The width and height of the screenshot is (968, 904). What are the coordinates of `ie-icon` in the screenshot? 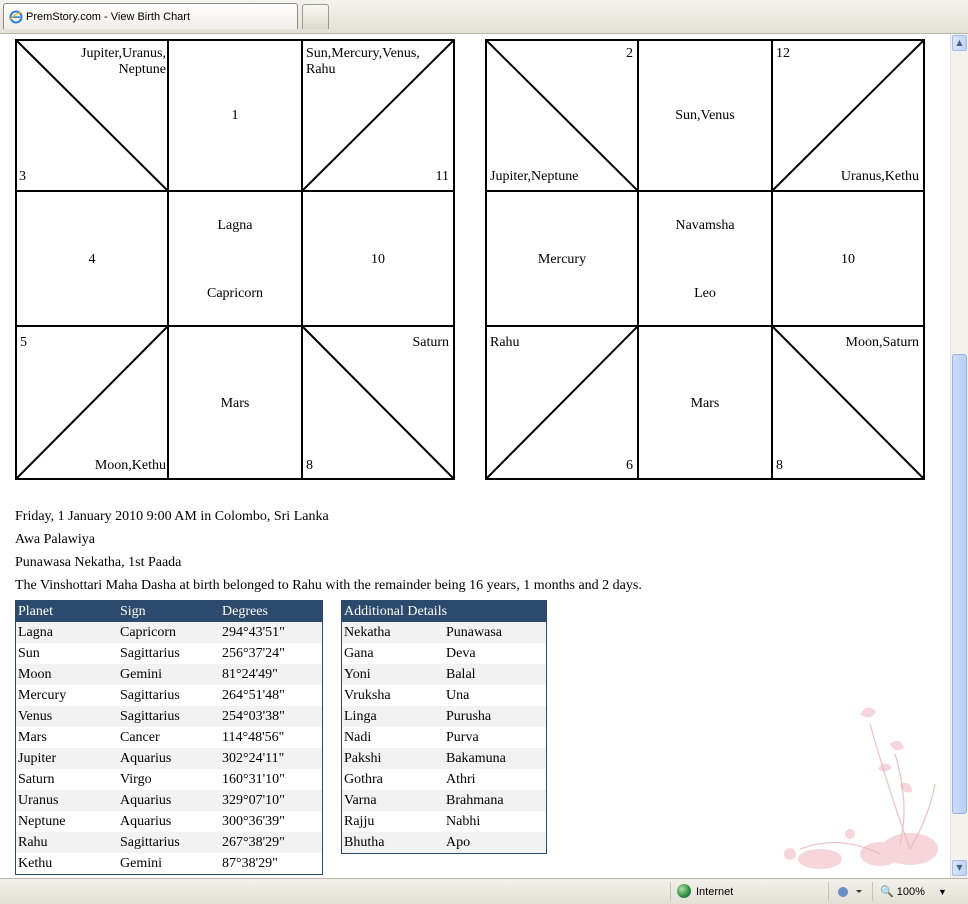 It's located at (16, 17).